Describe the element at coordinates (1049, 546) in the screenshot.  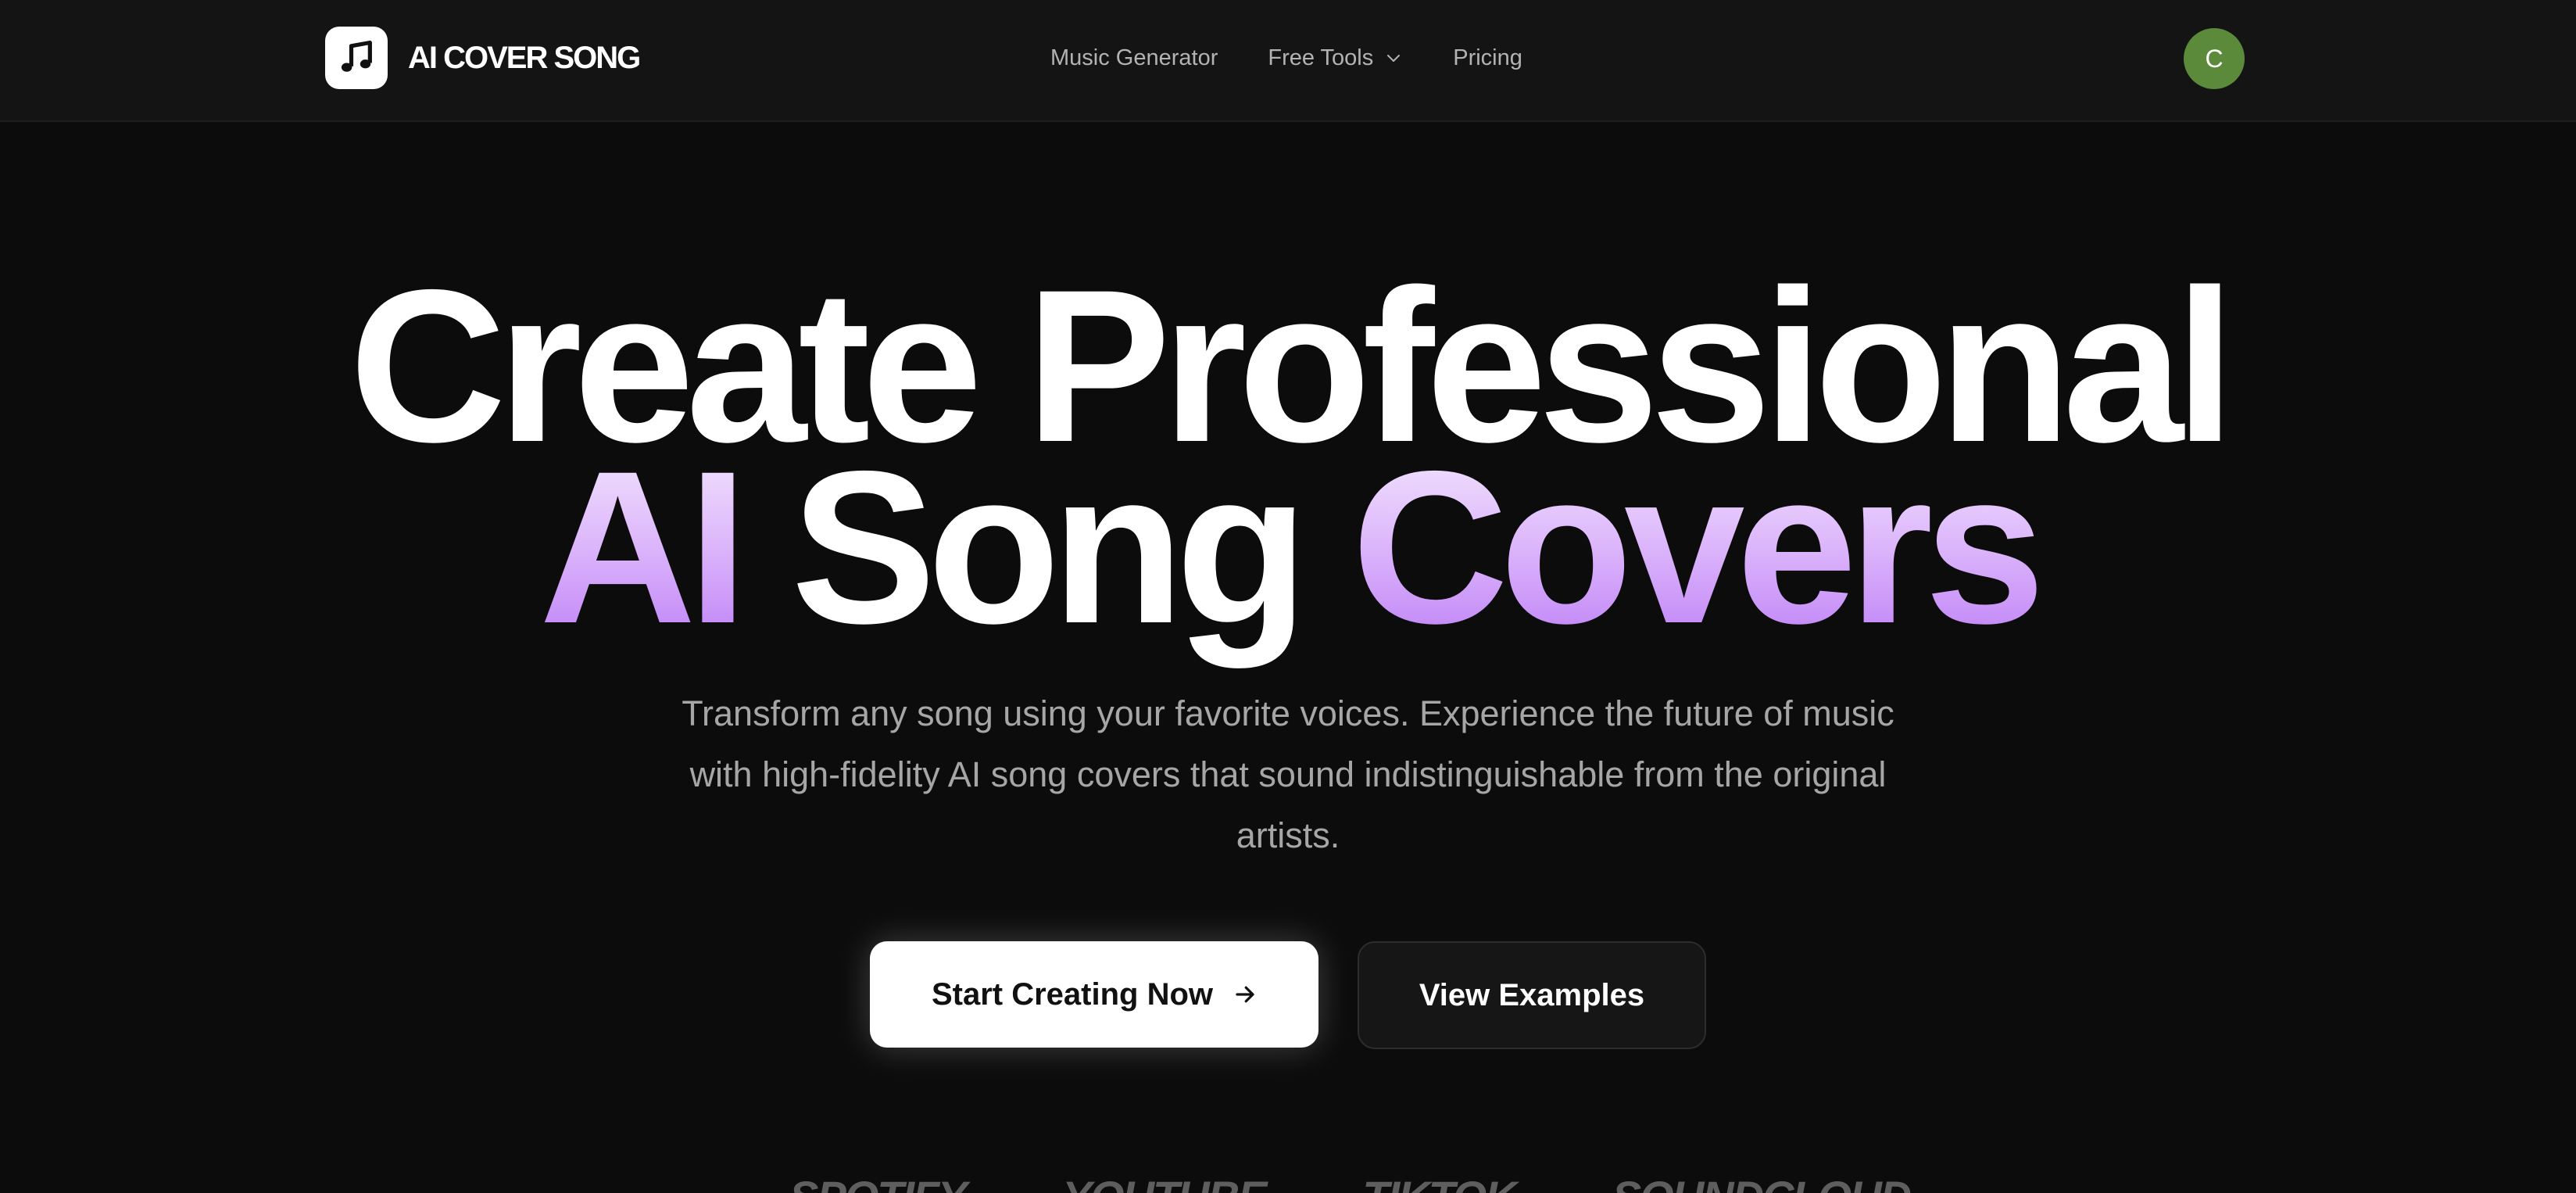
I see `hero-title-word-song: Song` at that location.